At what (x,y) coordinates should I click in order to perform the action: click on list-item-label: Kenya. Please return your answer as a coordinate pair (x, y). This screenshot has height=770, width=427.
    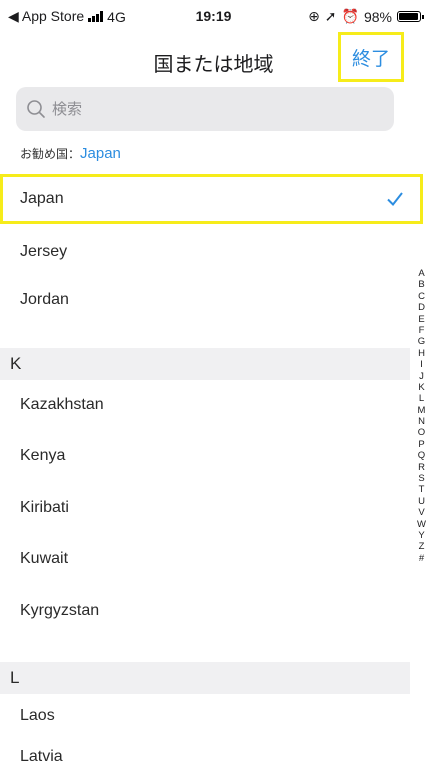
    Looking at the image, I should click on (43, 455).